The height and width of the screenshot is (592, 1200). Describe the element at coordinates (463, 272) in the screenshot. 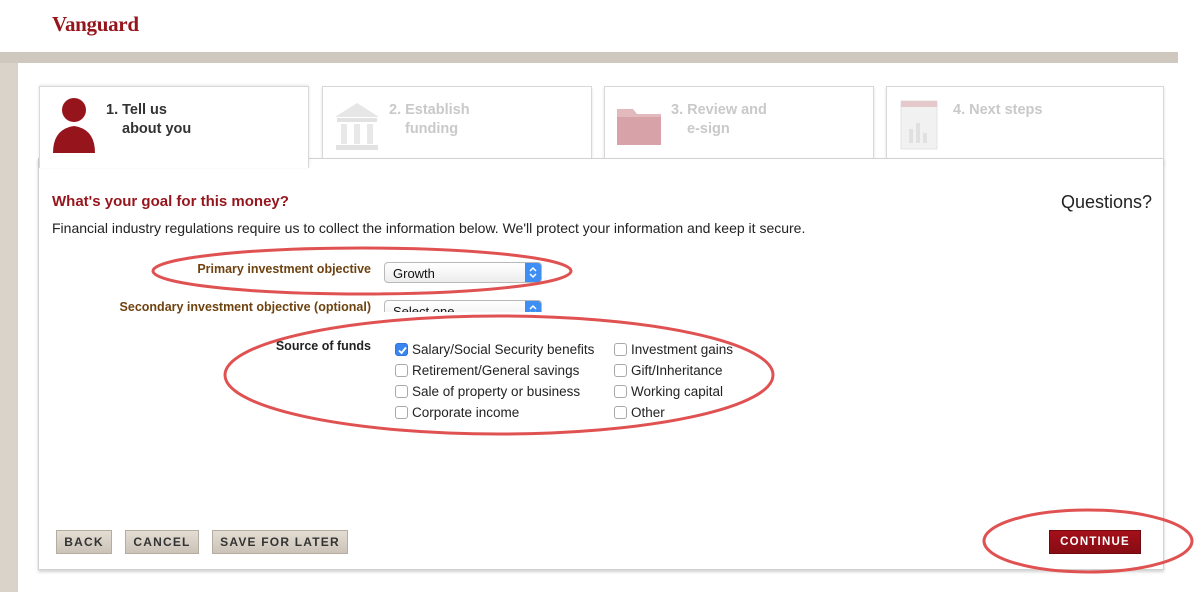

I see `primary-objective-select: Growth` at that location.